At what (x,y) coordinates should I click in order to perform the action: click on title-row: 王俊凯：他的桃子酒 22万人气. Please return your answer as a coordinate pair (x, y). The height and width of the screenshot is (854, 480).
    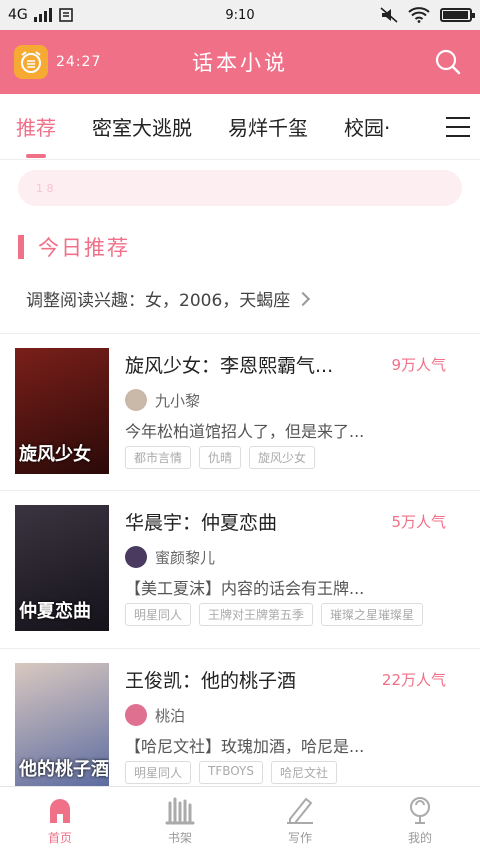
    Looking at the image, I should click on (302, 679).